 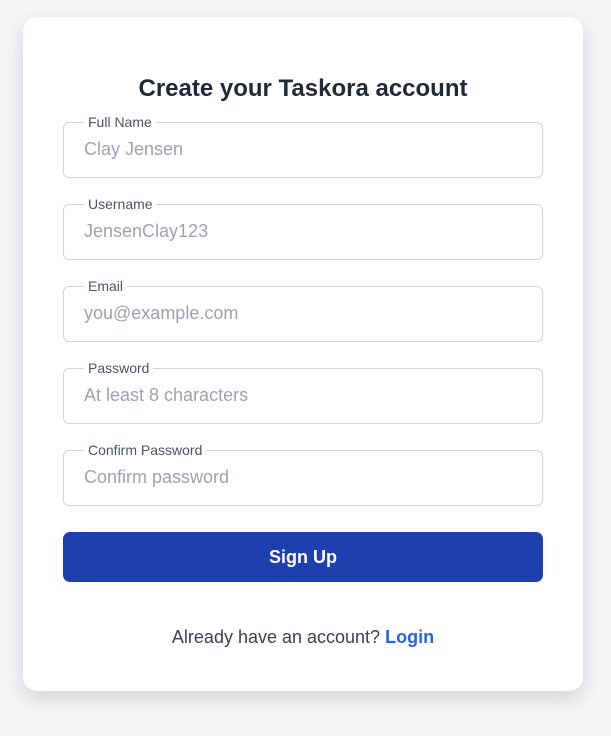 I want to click on confirm-password-field: Confirm Password, so click(x=303, y=474).